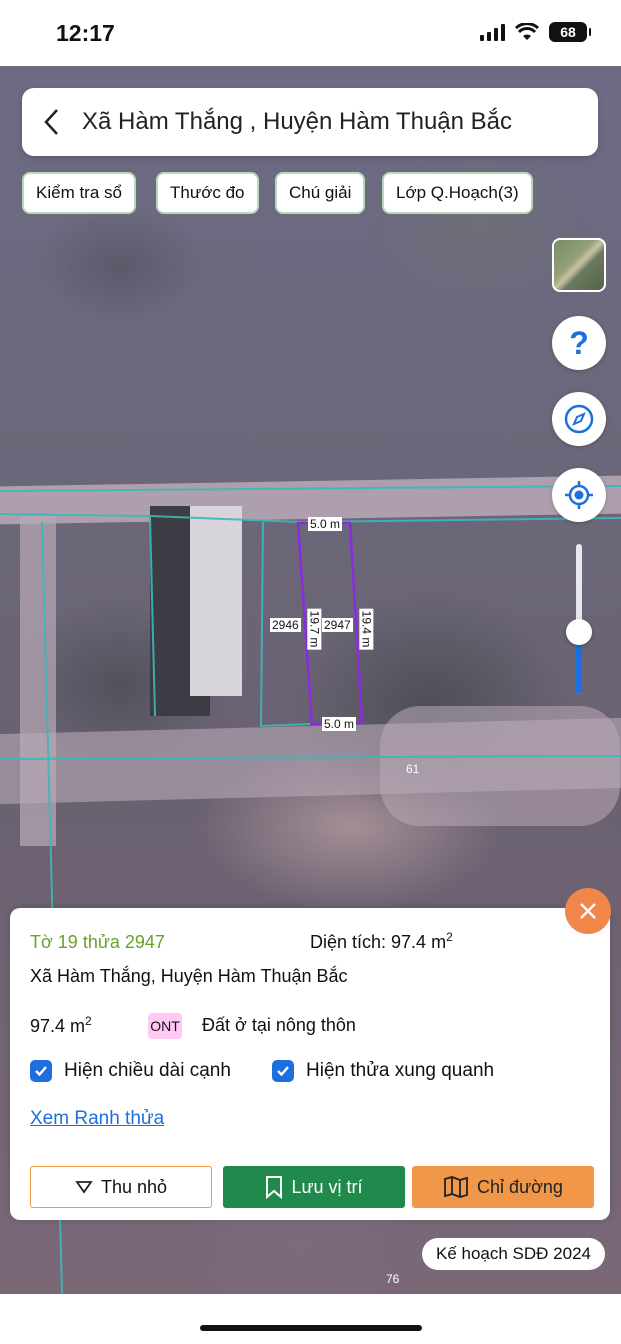 This screenshot has width=621, height=1344. I want to click on question-icon: ?, so click(579, 342).